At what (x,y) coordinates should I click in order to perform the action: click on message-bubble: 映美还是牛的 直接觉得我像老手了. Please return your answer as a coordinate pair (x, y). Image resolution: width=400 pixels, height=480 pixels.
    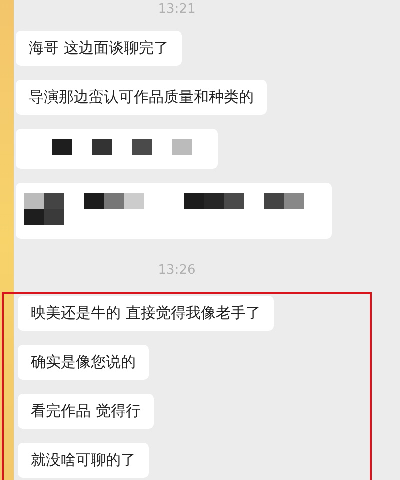
    Looking at the image, I should click on (146, 313).